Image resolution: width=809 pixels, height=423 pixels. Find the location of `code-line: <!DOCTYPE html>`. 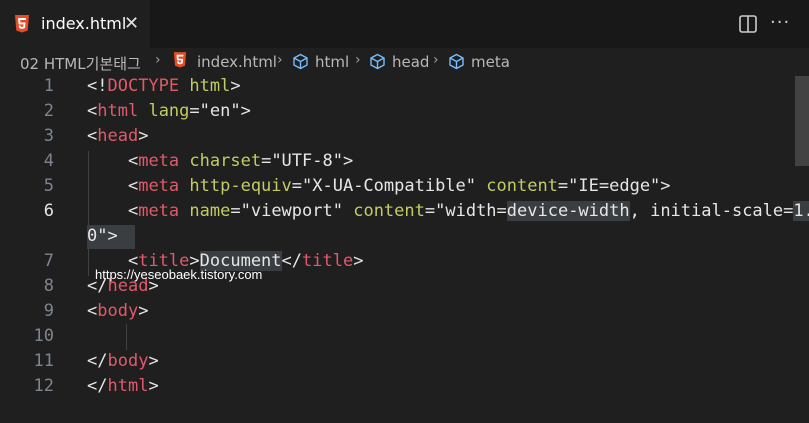

code-line: <!DOCTYPE html> is located at coordinates (164, 86).